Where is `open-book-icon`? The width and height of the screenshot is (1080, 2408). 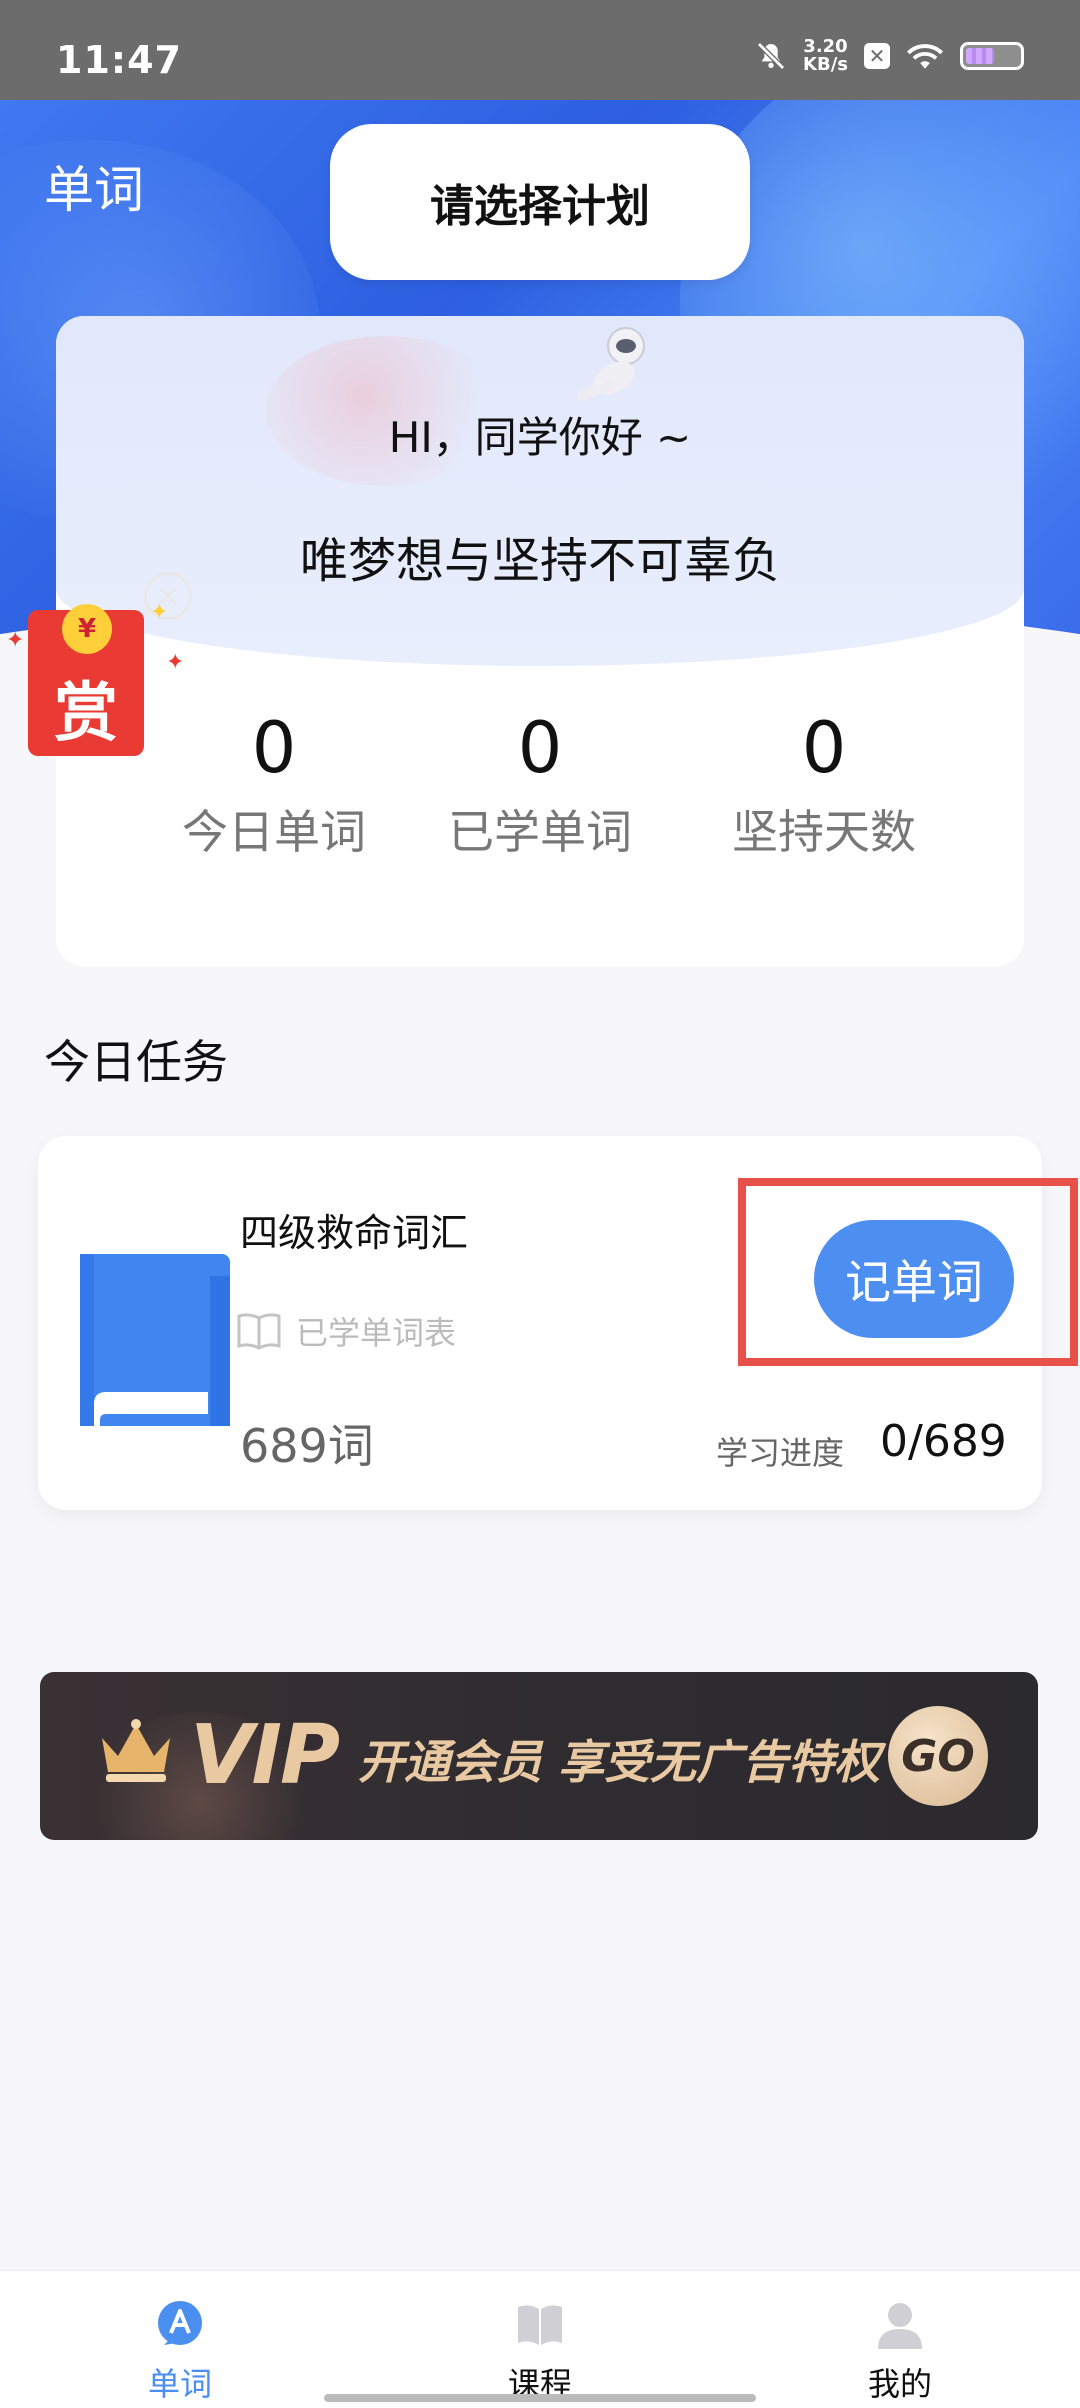
open-book-icon is located at coordinates (259, 1331).